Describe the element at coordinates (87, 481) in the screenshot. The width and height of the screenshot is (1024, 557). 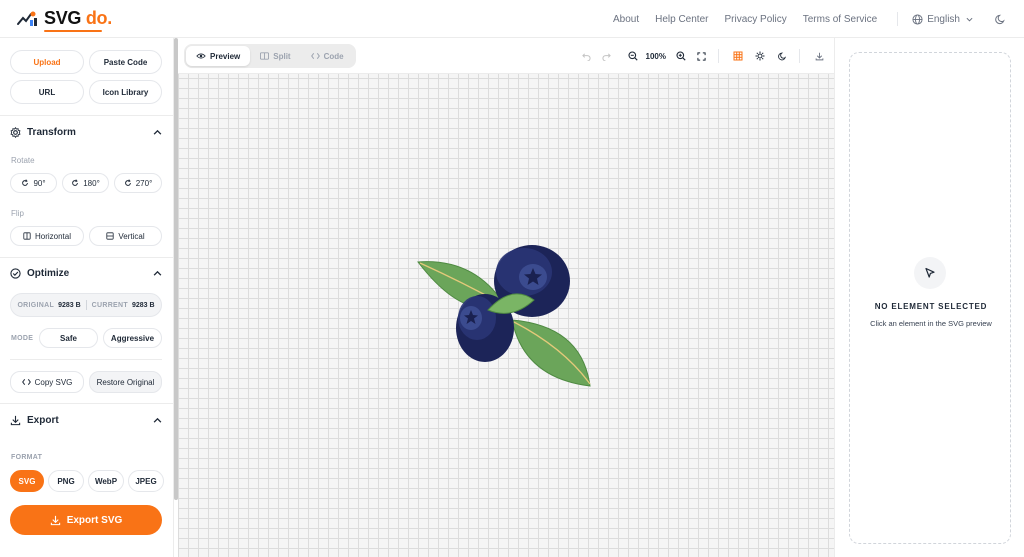
I see `format-options: SVG PNG WebP JPEG` at that location.